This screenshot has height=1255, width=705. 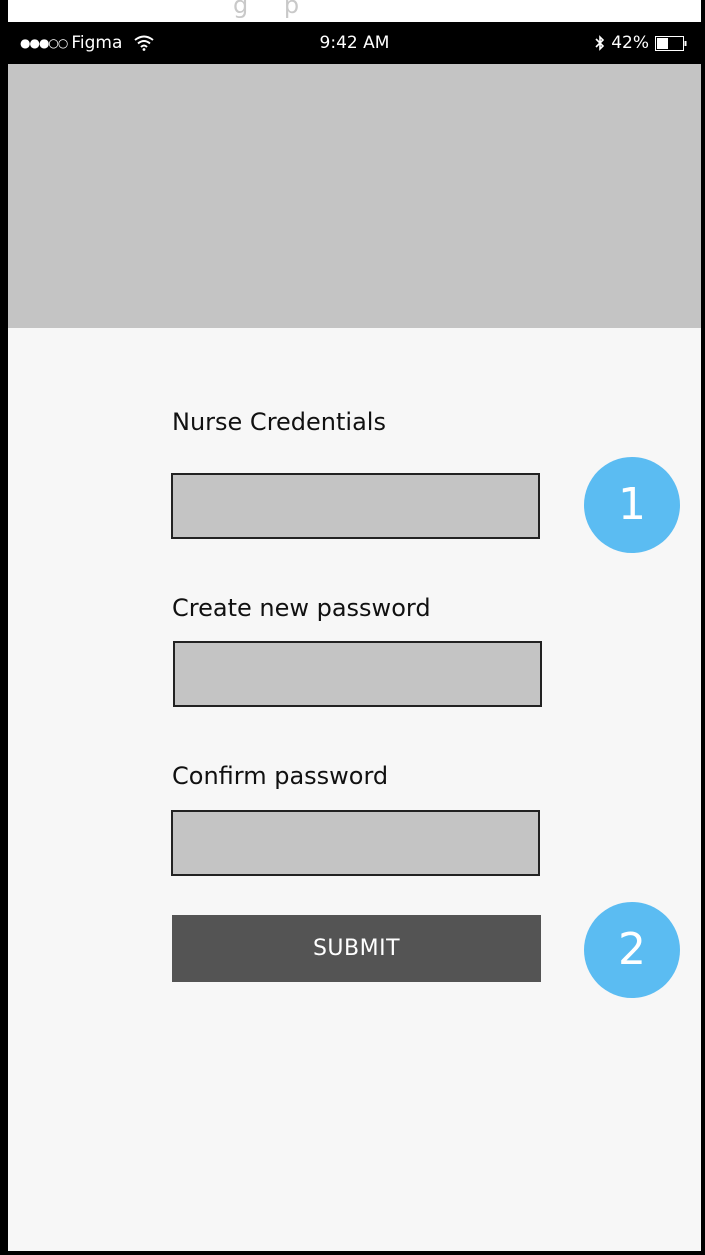 What do you see at coordinates (354, 11) in the screenshot?
I see `top-strip: g p` at bounding box center [354, 11].